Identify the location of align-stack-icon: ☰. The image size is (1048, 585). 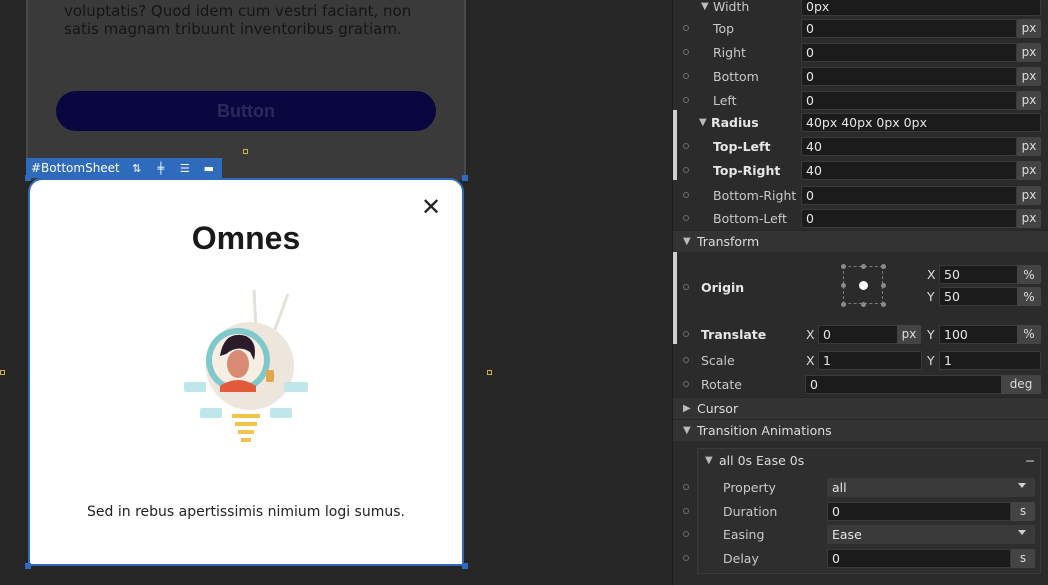
(185, 168).